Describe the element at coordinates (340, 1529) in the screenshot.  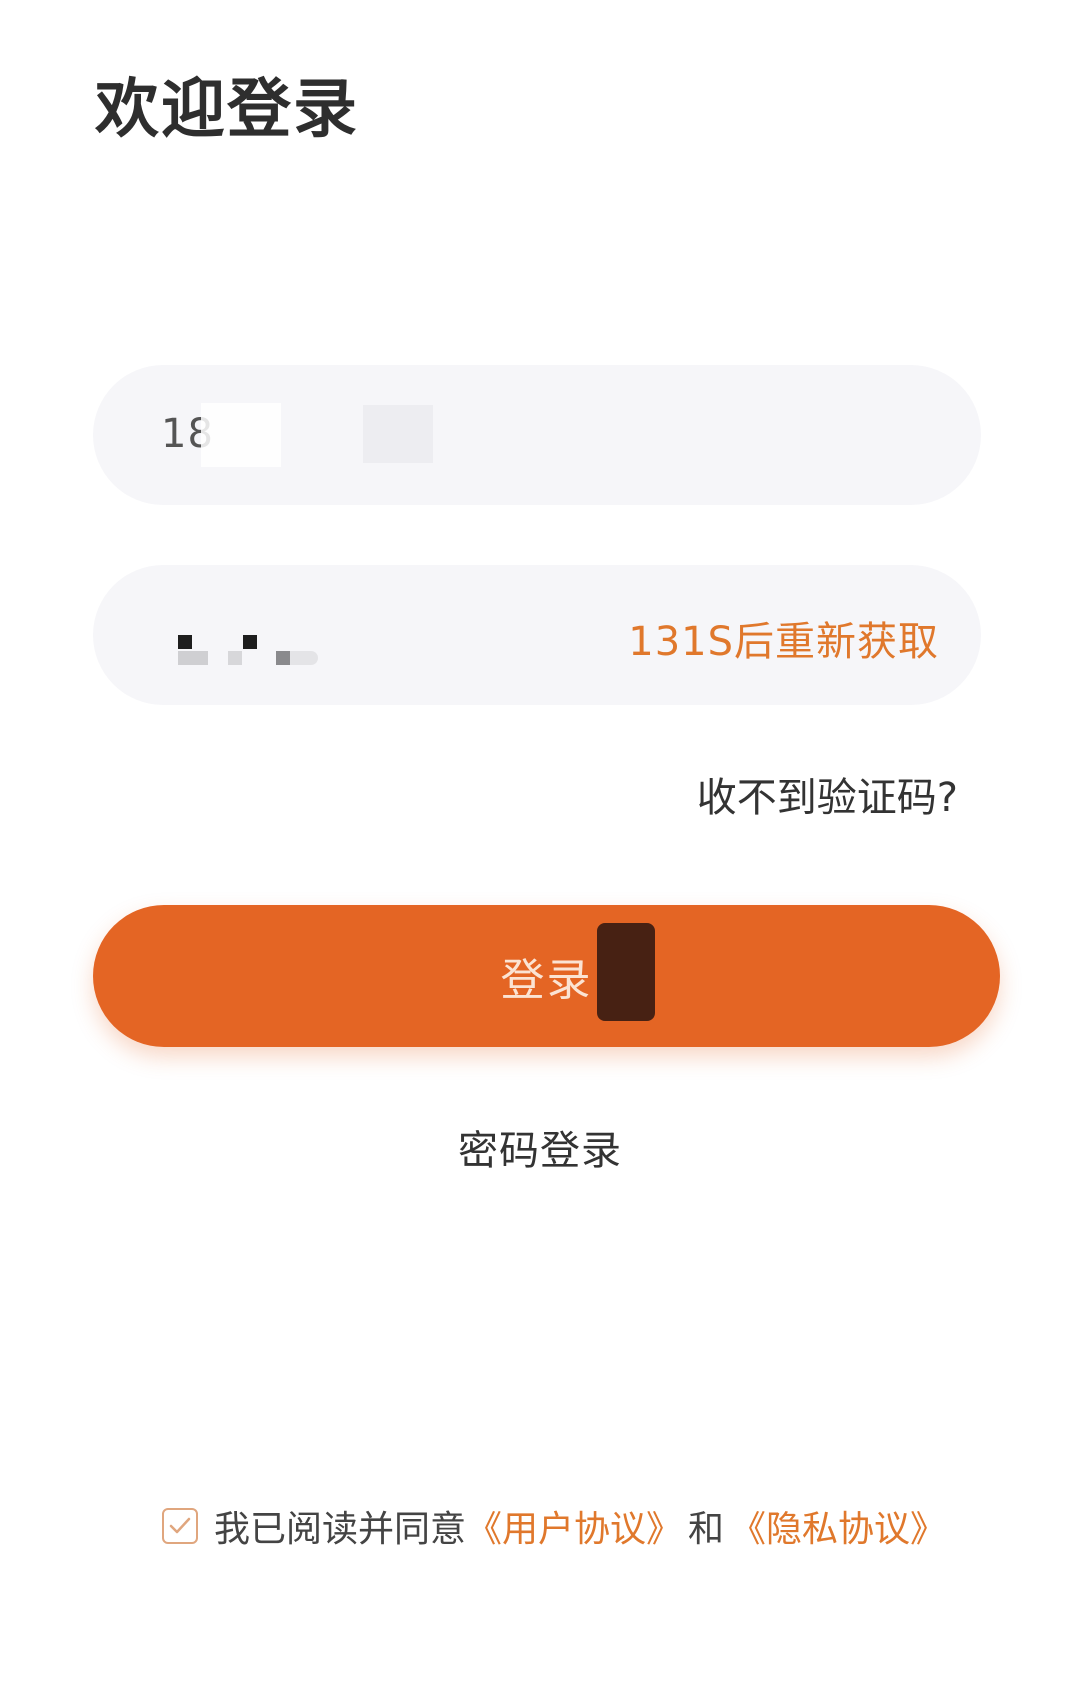
I see `agreement-prefix: 我已阅读并同意` at that location.